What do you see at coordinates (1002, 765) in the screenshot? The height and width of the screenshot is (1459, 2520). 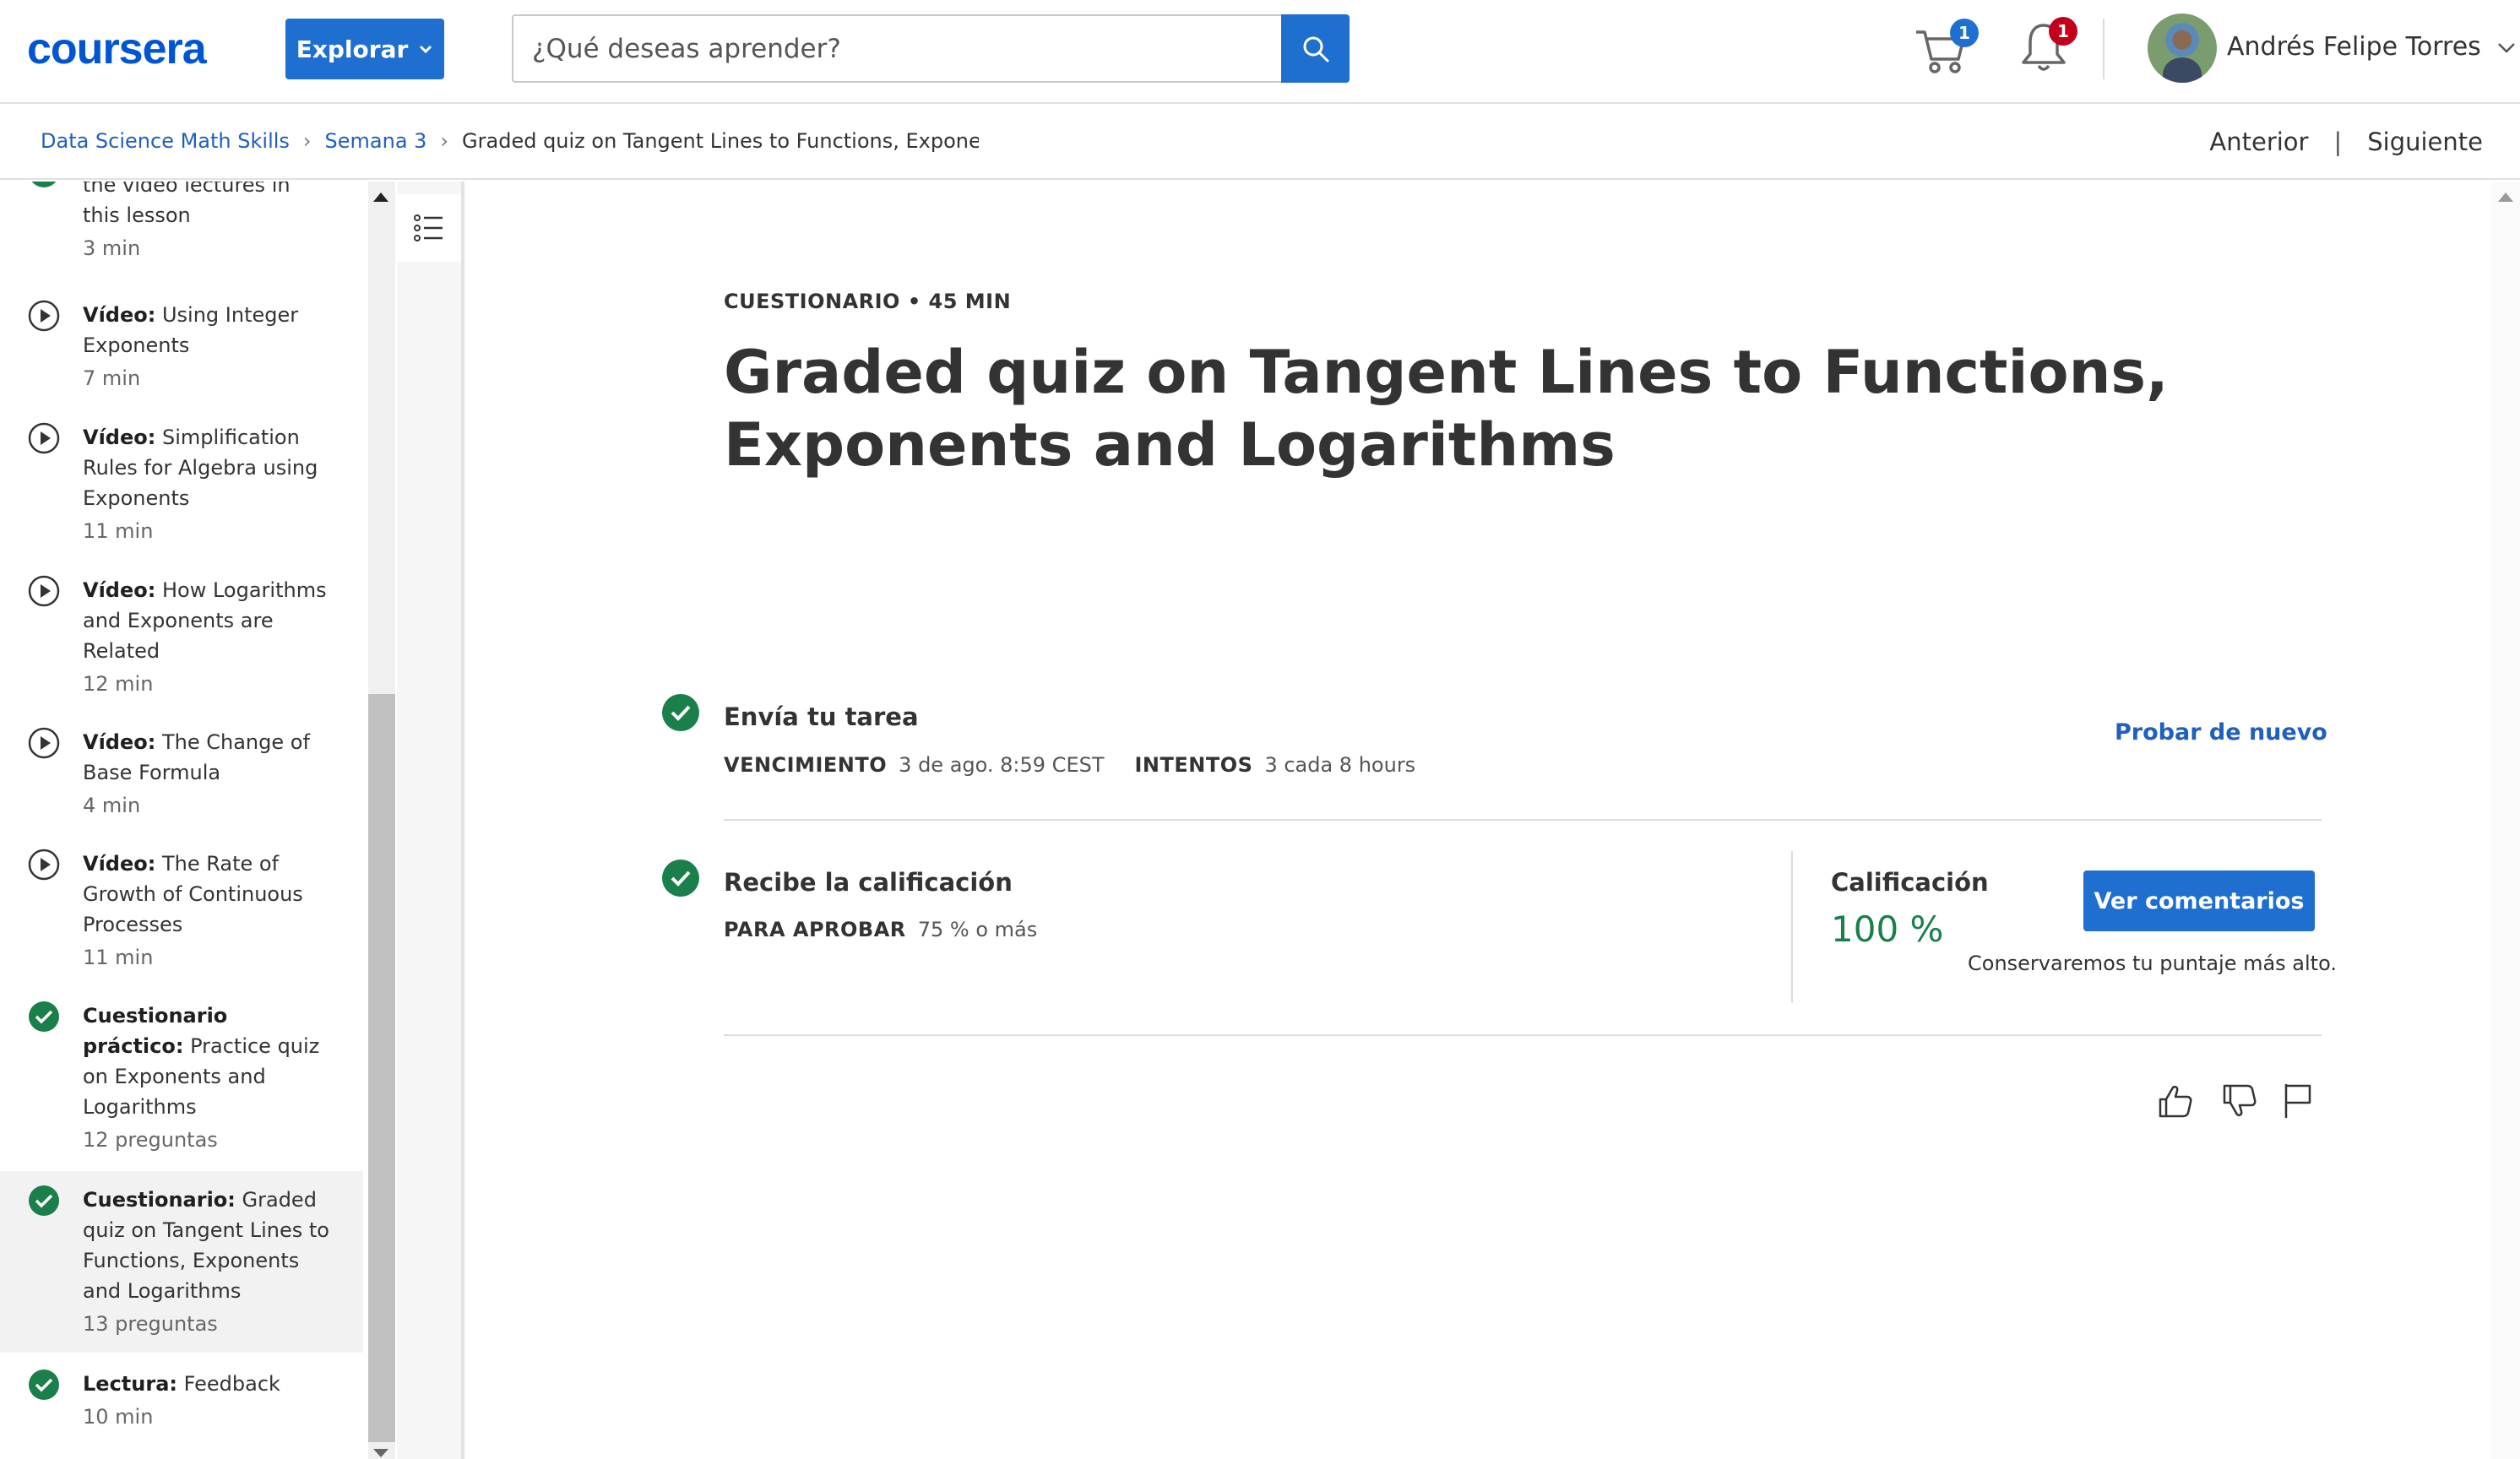 I see `due-value: 3 de ago. 8:59 CEST` at bounding box center [1002, 765].